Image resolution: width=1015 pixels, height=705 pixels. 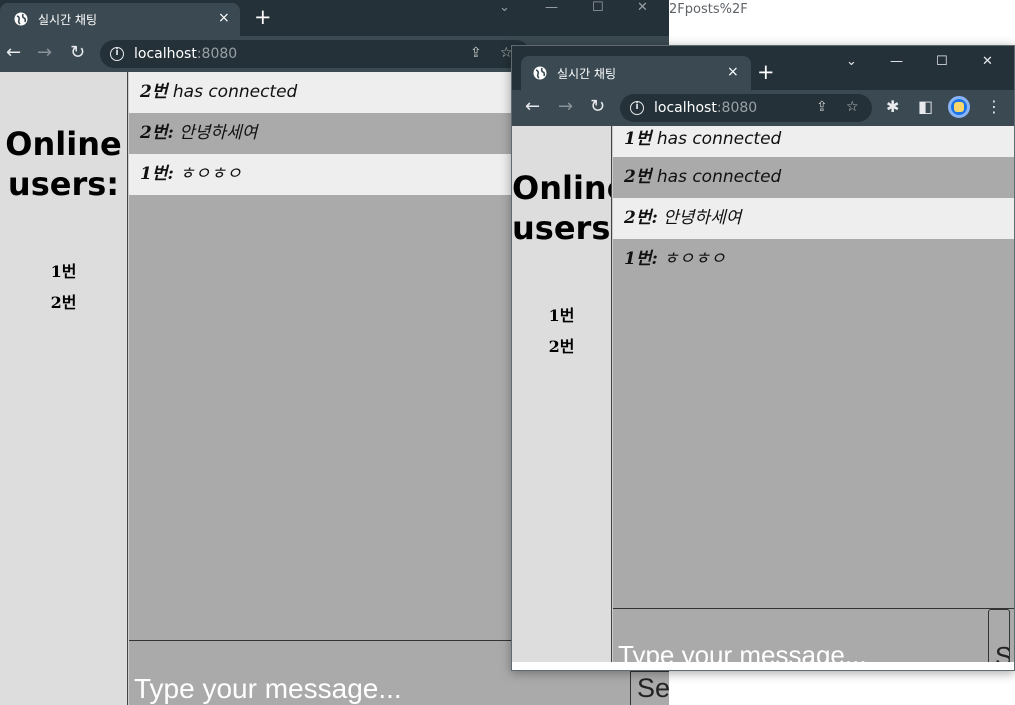 What do you see at coordinates (813, 141) in the screenshot?
I see `message-item: 1번 has connected` at bounding box center [813, 141].